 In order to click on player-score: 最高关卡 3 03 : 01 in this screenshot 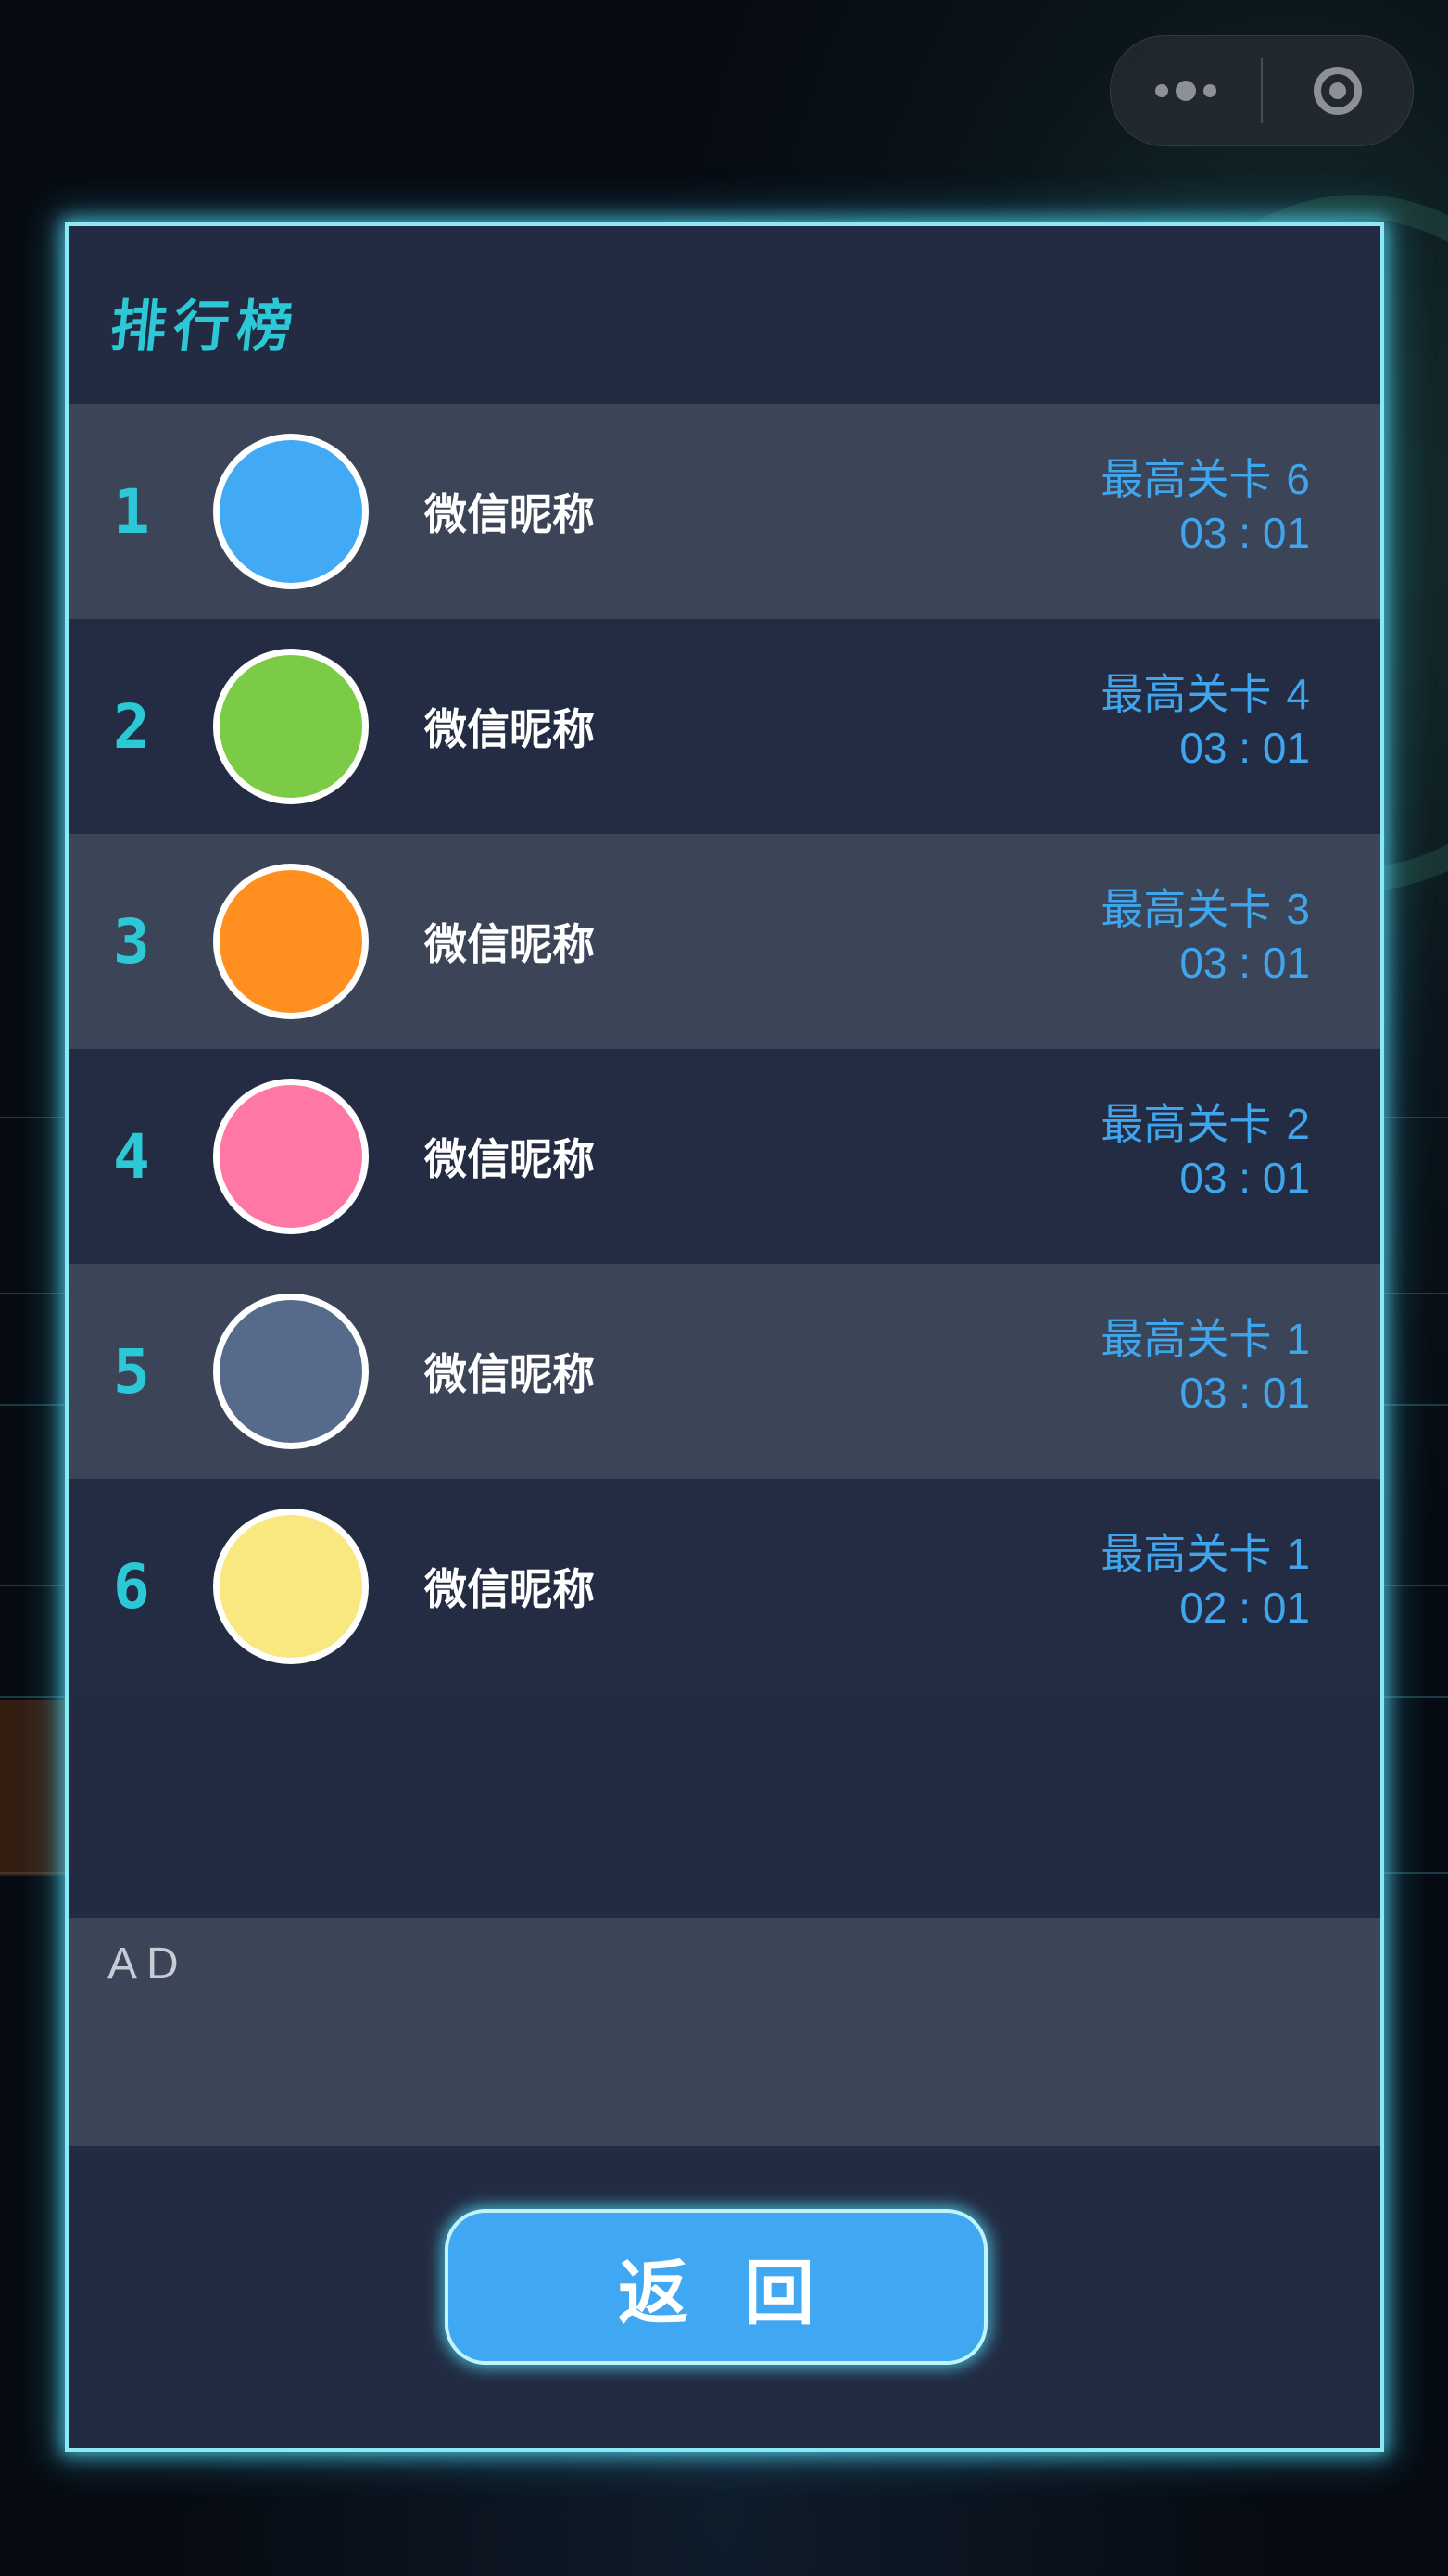, I will do `click(1205, 936)`.